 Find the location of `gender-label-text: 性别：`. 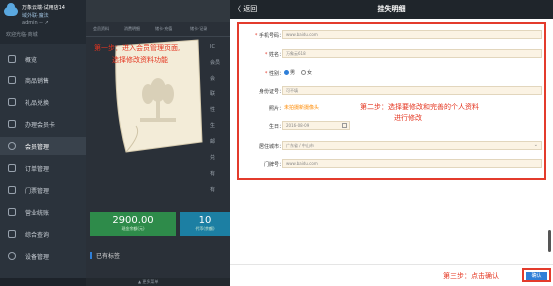

gender-label-text: 性别： is located at coordinates (276, 74).